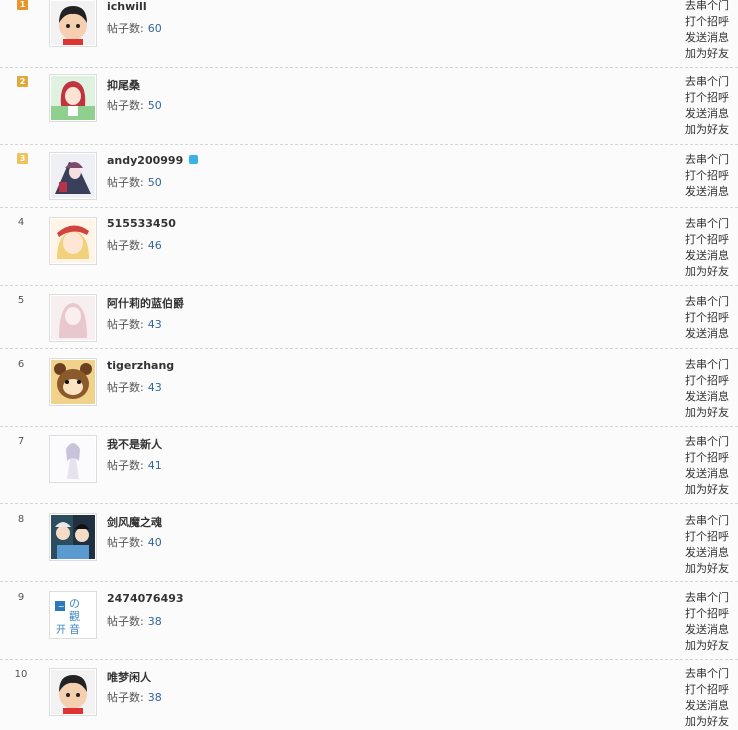 This screenshot has width=738, height=730. I want to click on username-link: ichwill, so click(127, 6).